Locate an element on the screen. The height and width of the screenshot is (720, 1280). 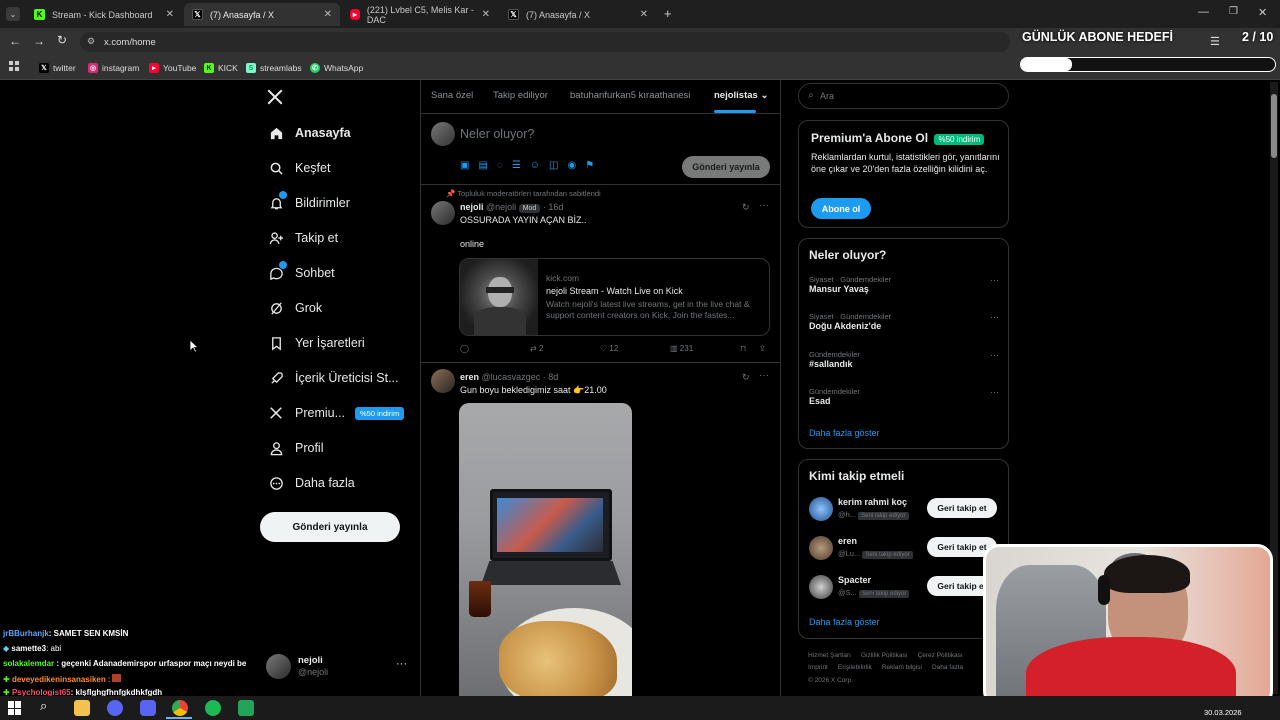
apps-grid-icon is located at coordinates (14, 66).